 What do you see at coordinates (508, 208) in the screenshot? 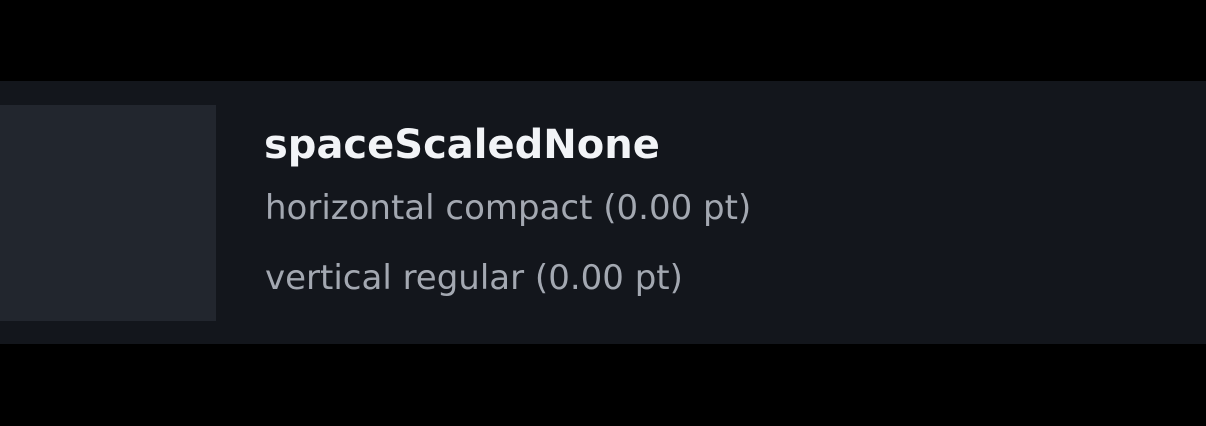
I see `horizontal-value: horizontal compact (0.00 pt)` at bounding box center [508, 208].